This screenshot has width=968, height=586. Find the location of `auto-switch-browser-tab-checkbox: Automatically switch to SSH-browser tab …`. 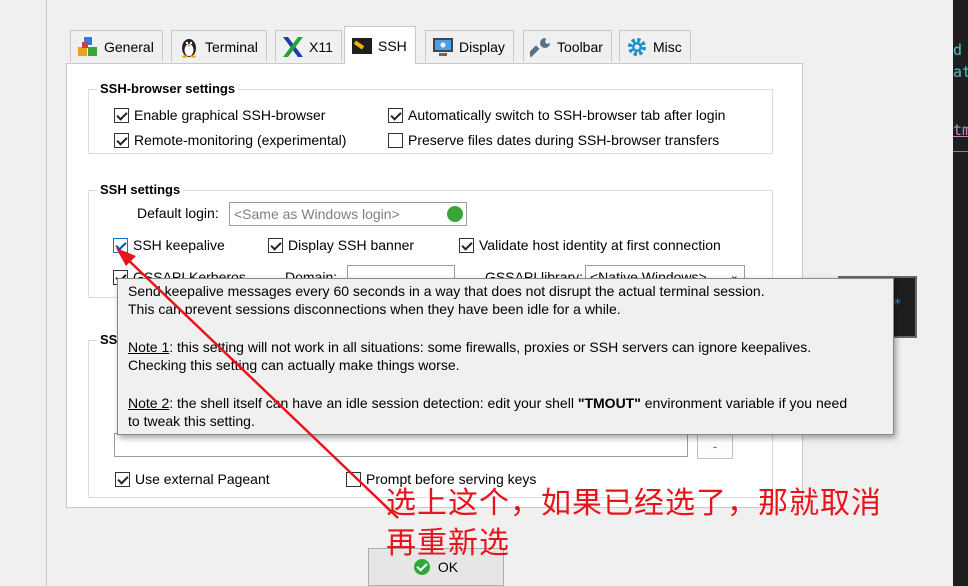

auto-switch-browser-tab-checkbox: Automatically switch to SSH-browser tab … is located at coordinates (556, 115).